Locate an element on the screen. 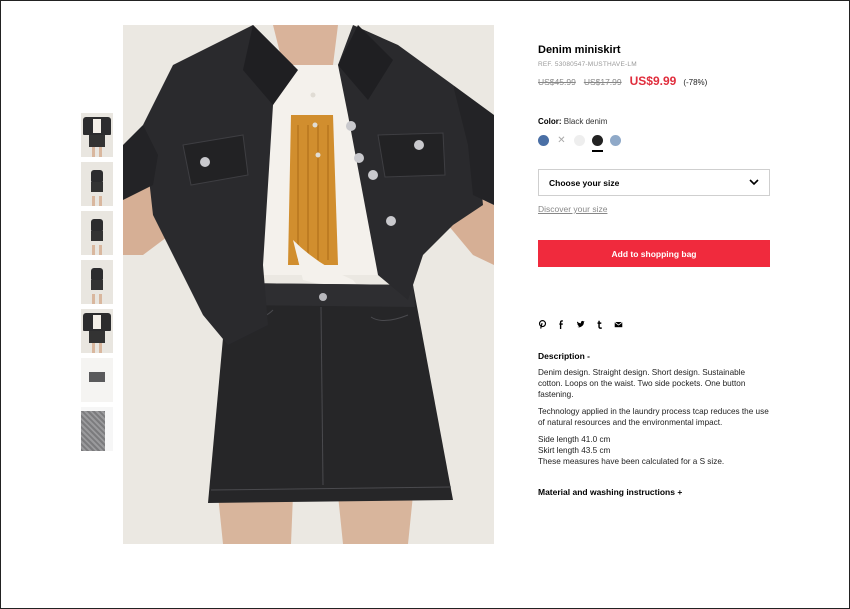  material-washing-toggle: Material and washing instructions + is located at coordinates (654, 492).